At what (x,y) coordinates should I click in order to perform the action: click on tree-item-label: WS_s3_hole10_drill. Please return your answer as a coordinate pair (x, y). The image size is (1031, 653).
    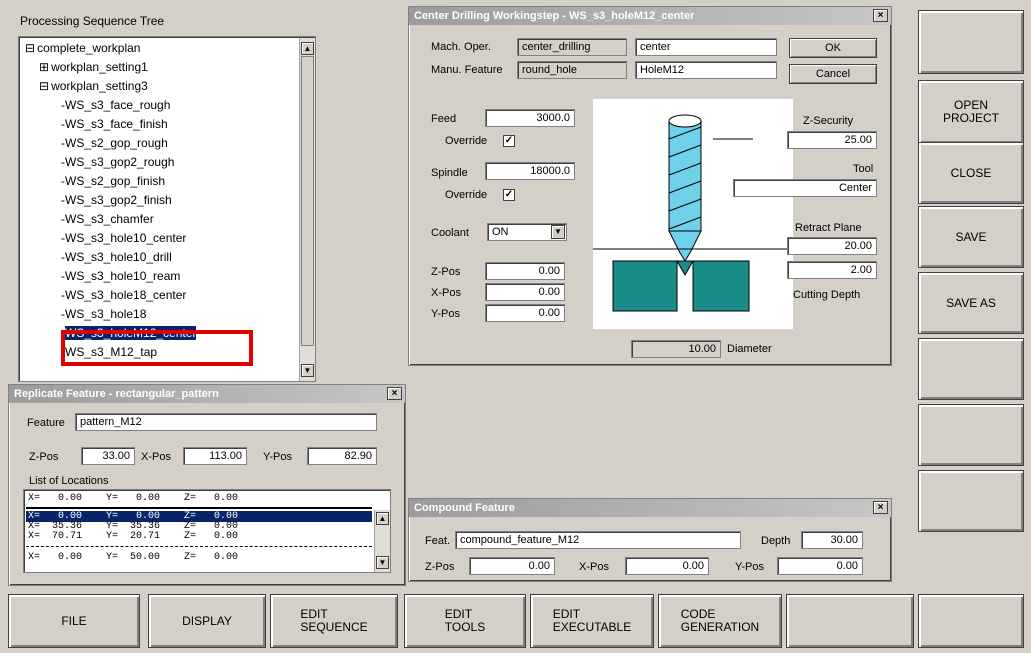
    Looking at the image, I should click on (118, 257).